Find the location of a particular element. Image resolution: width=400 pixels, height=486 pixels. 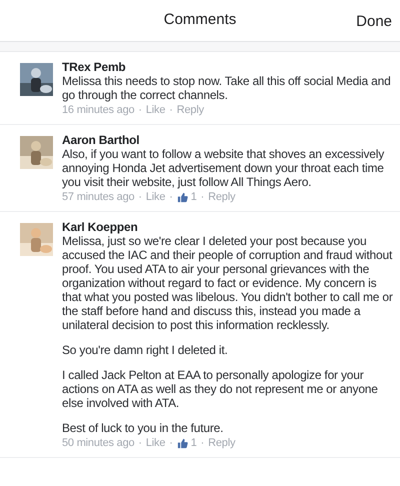

timestamp: 16 minutes ago is located at coordinates (98, 110).